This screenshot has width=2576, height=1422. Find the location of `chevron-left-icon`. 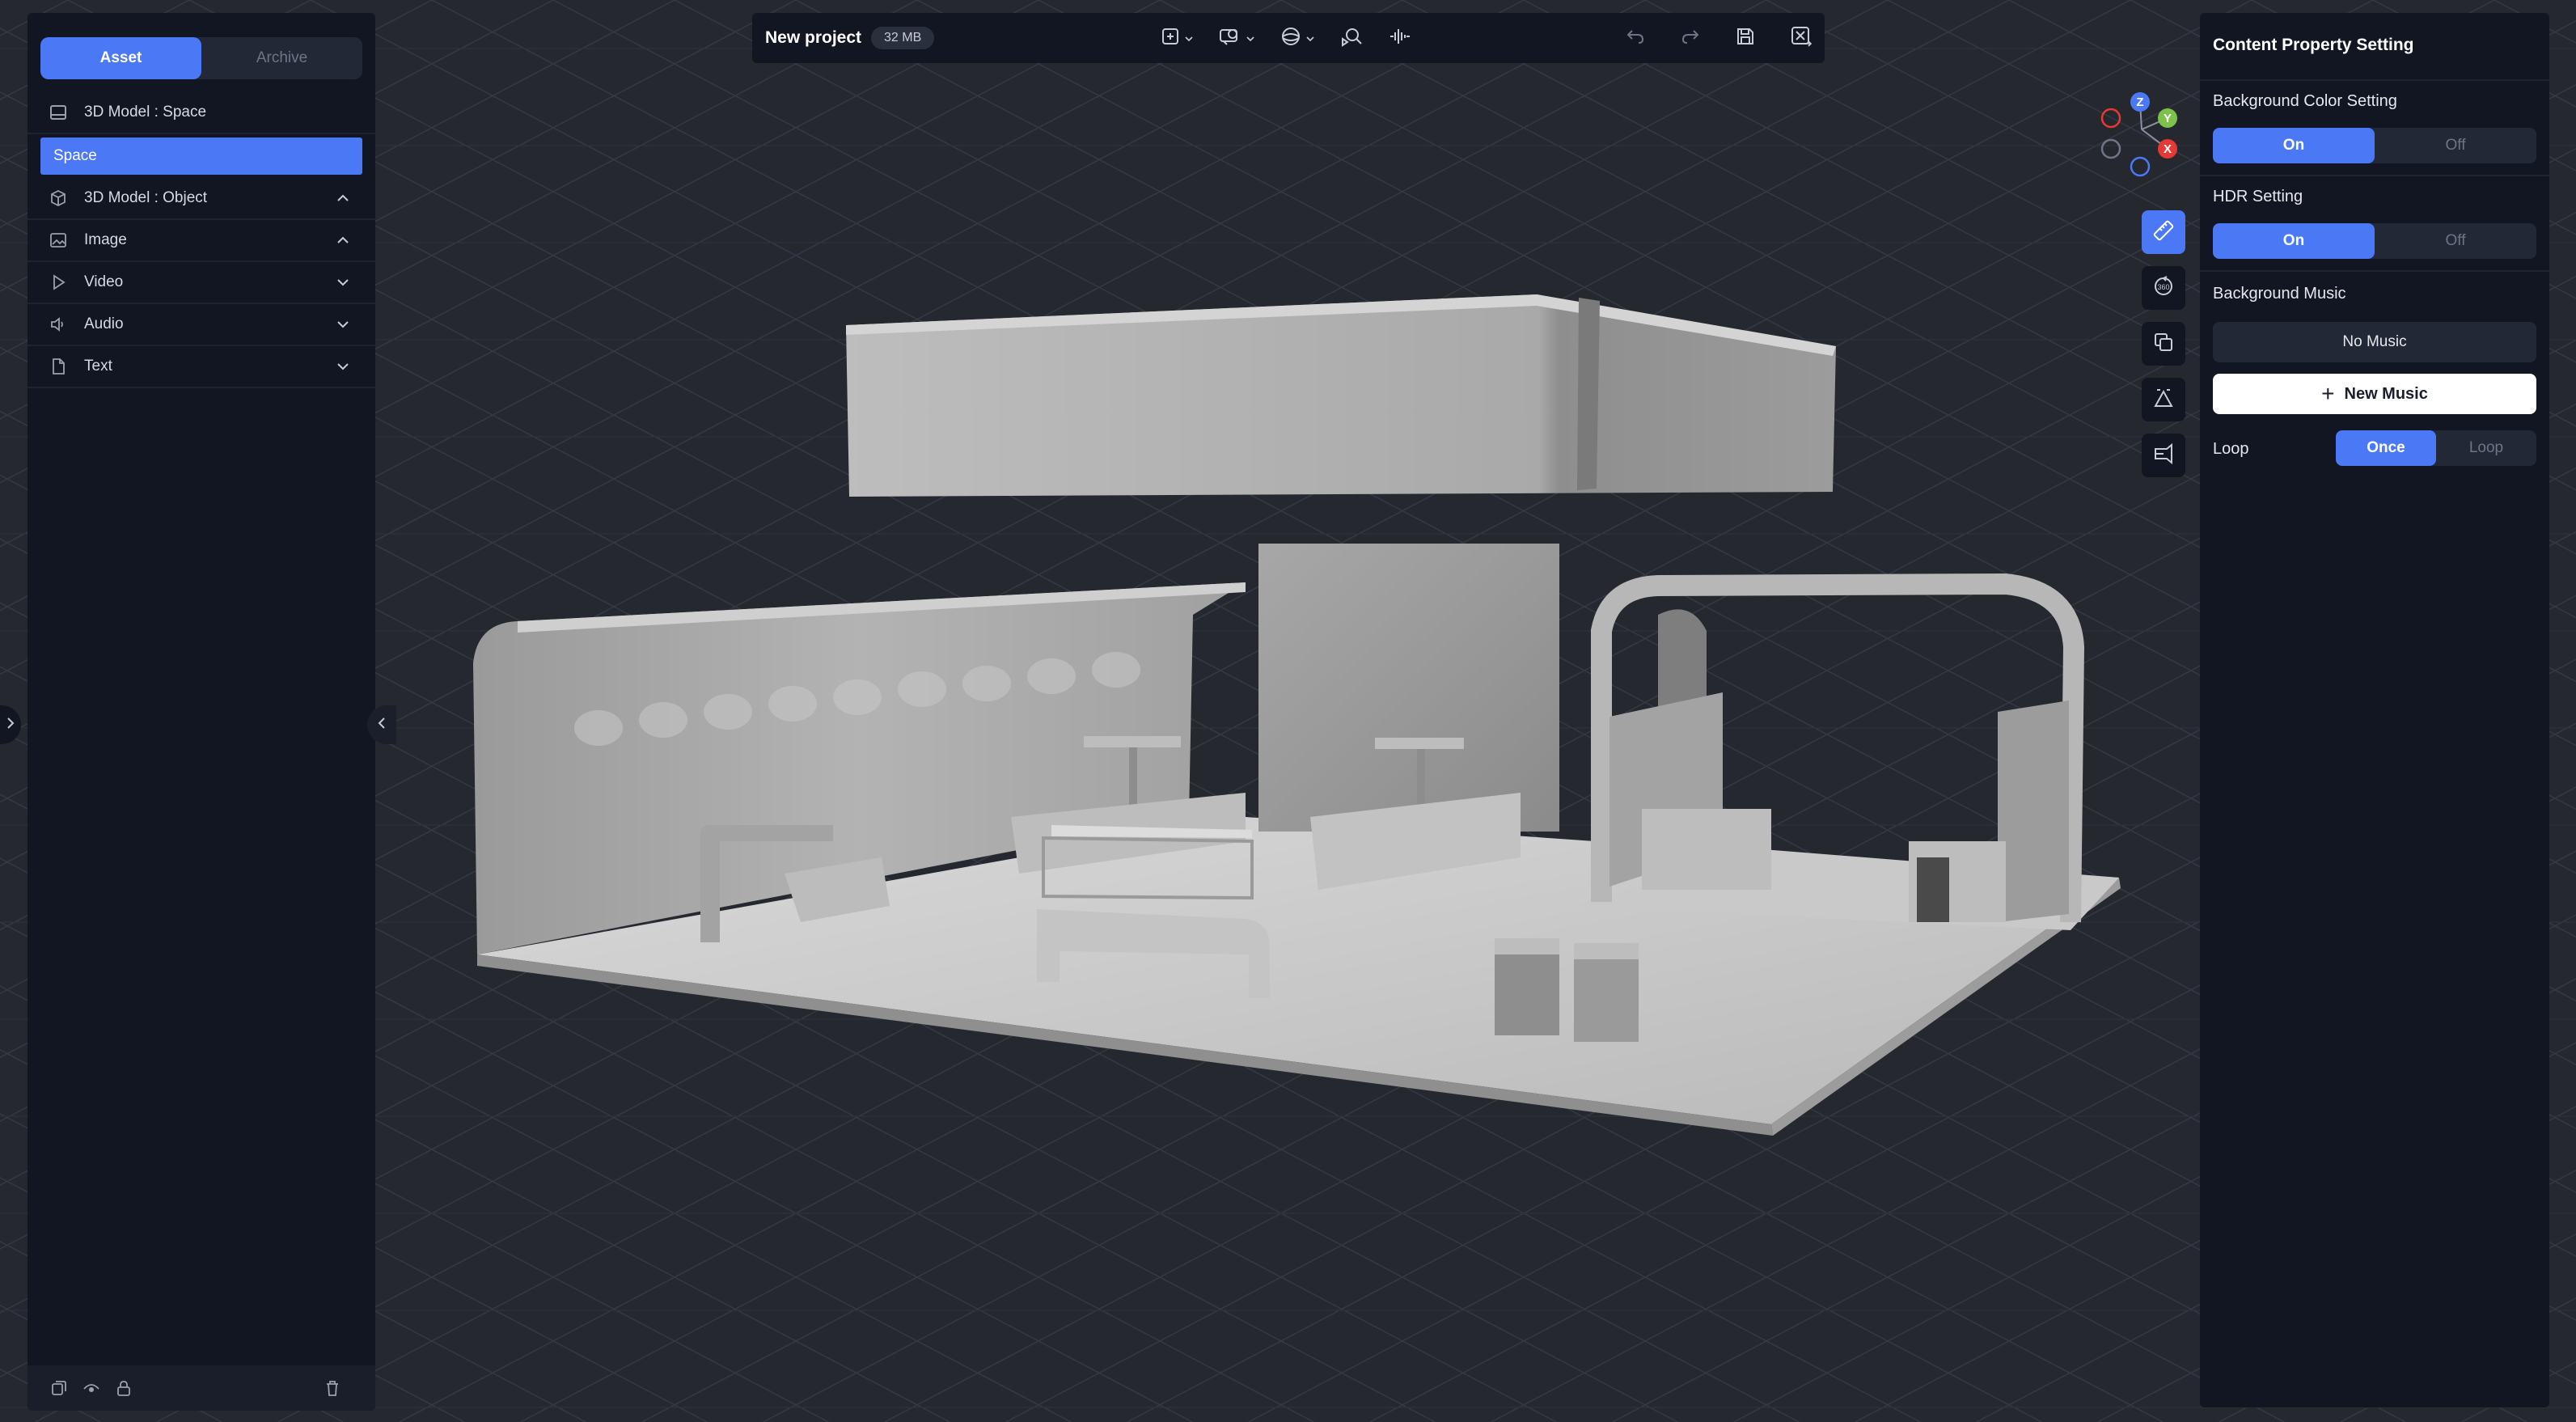

chevron-left-icon is located at coordinates (382, 725).